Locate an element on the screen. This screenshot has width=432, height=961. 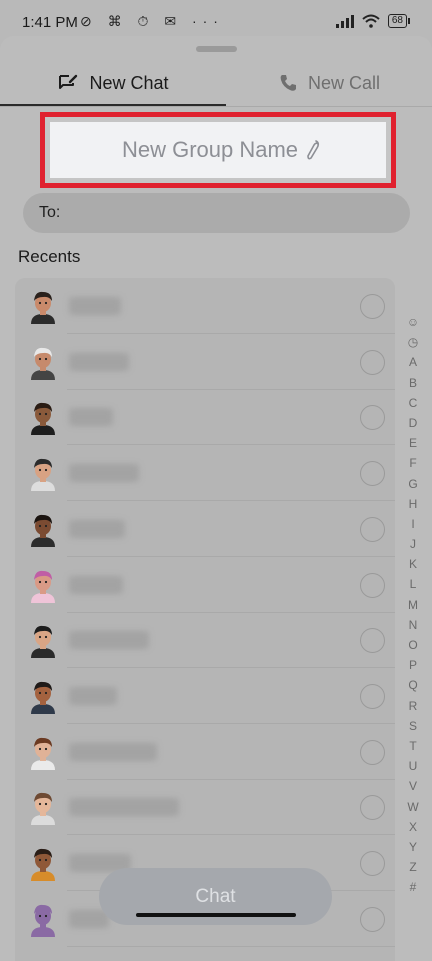
index-letter: Y is located at coordinates (413, 847).